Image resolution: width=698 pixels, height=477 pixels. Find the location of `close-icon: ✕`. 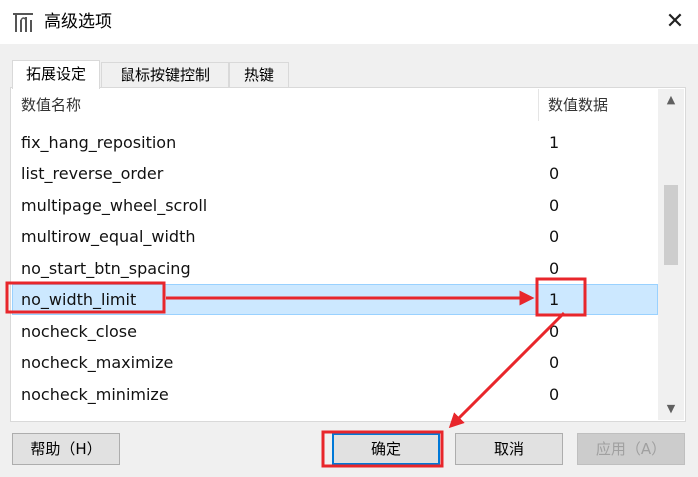

close-icon: ✕ is located at coordinates (675, 21).